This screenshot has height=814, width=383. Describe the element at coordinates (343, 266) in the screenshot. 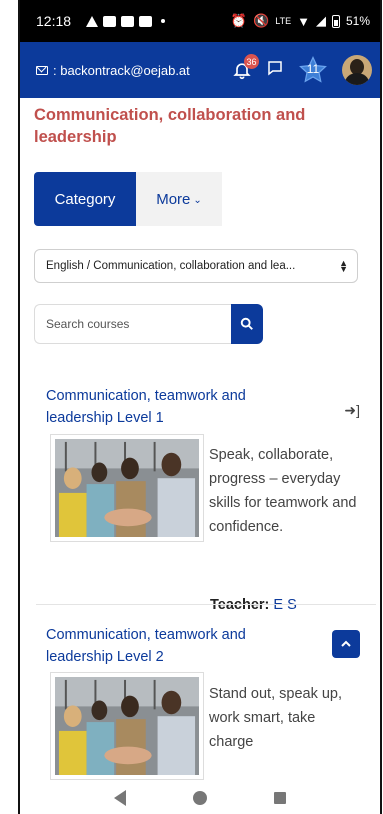

I see `select-arrows-icon: ▲ ▼` at that location.